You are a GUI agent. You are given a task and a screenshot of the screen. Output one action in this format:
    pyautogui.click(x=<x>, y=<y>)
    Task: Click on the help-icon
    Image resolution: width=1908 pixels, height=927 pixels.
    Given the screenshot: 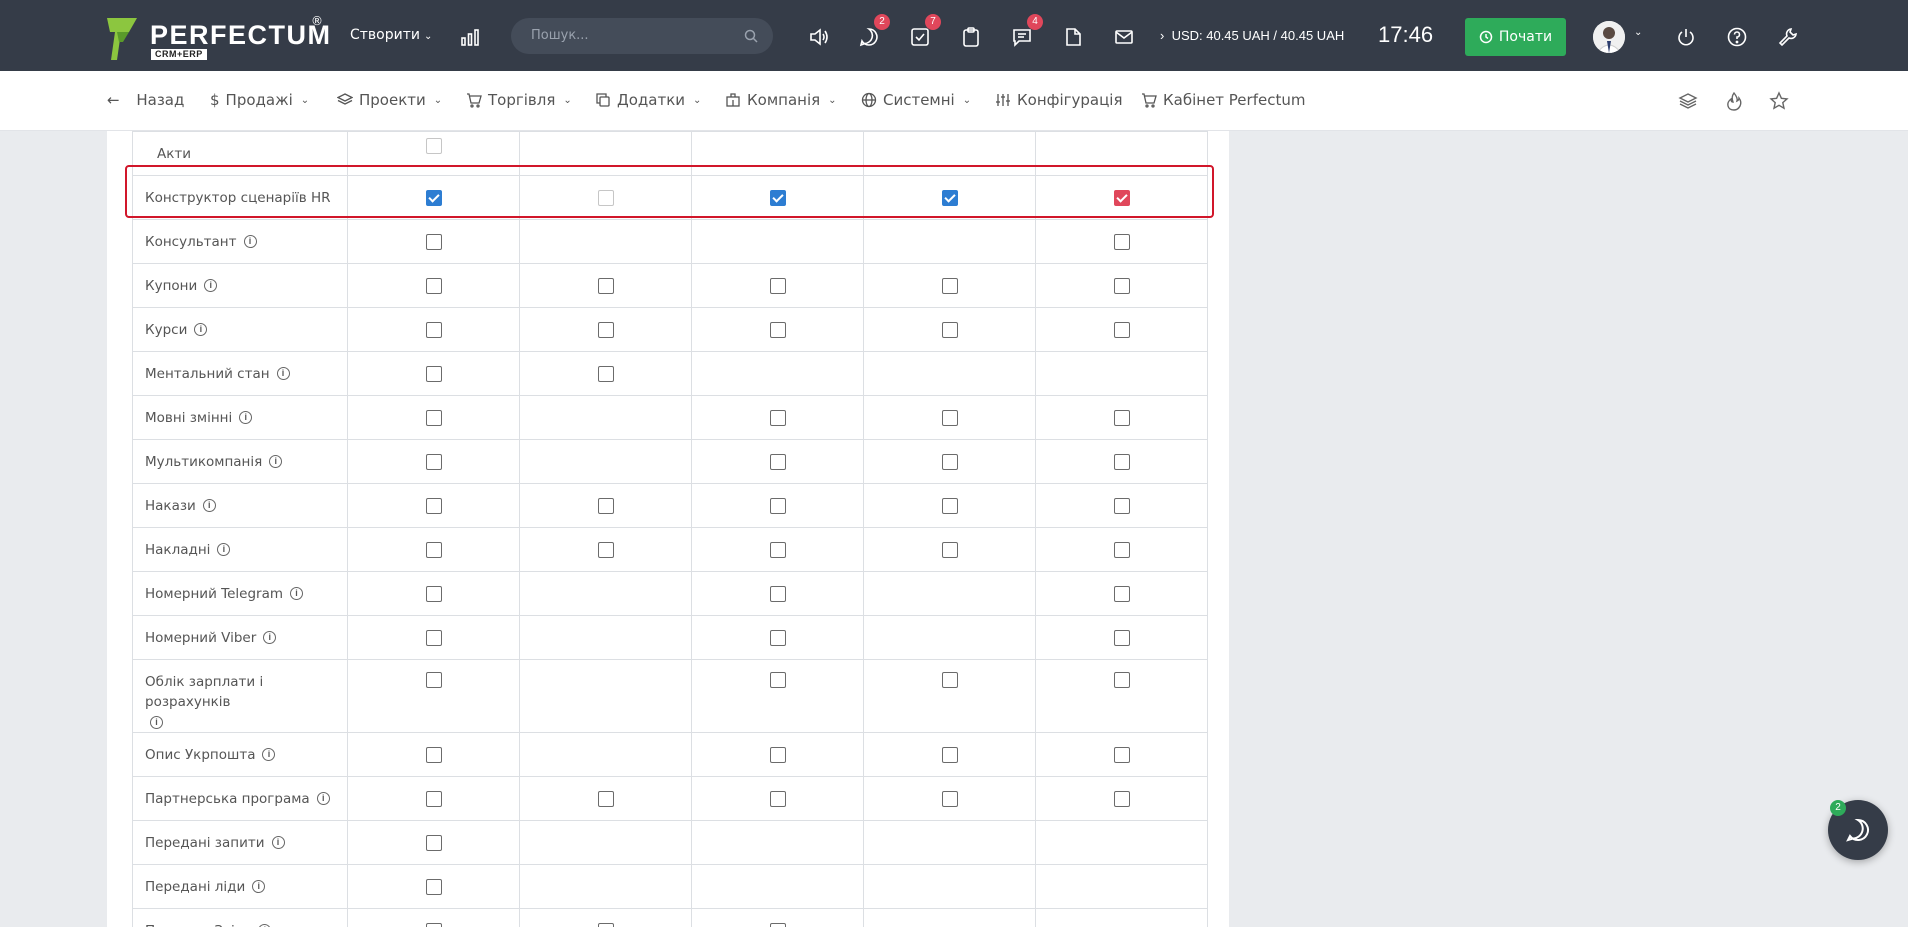 What is the action you would take?
    pyautogui.click(x=1737, y=37)
    